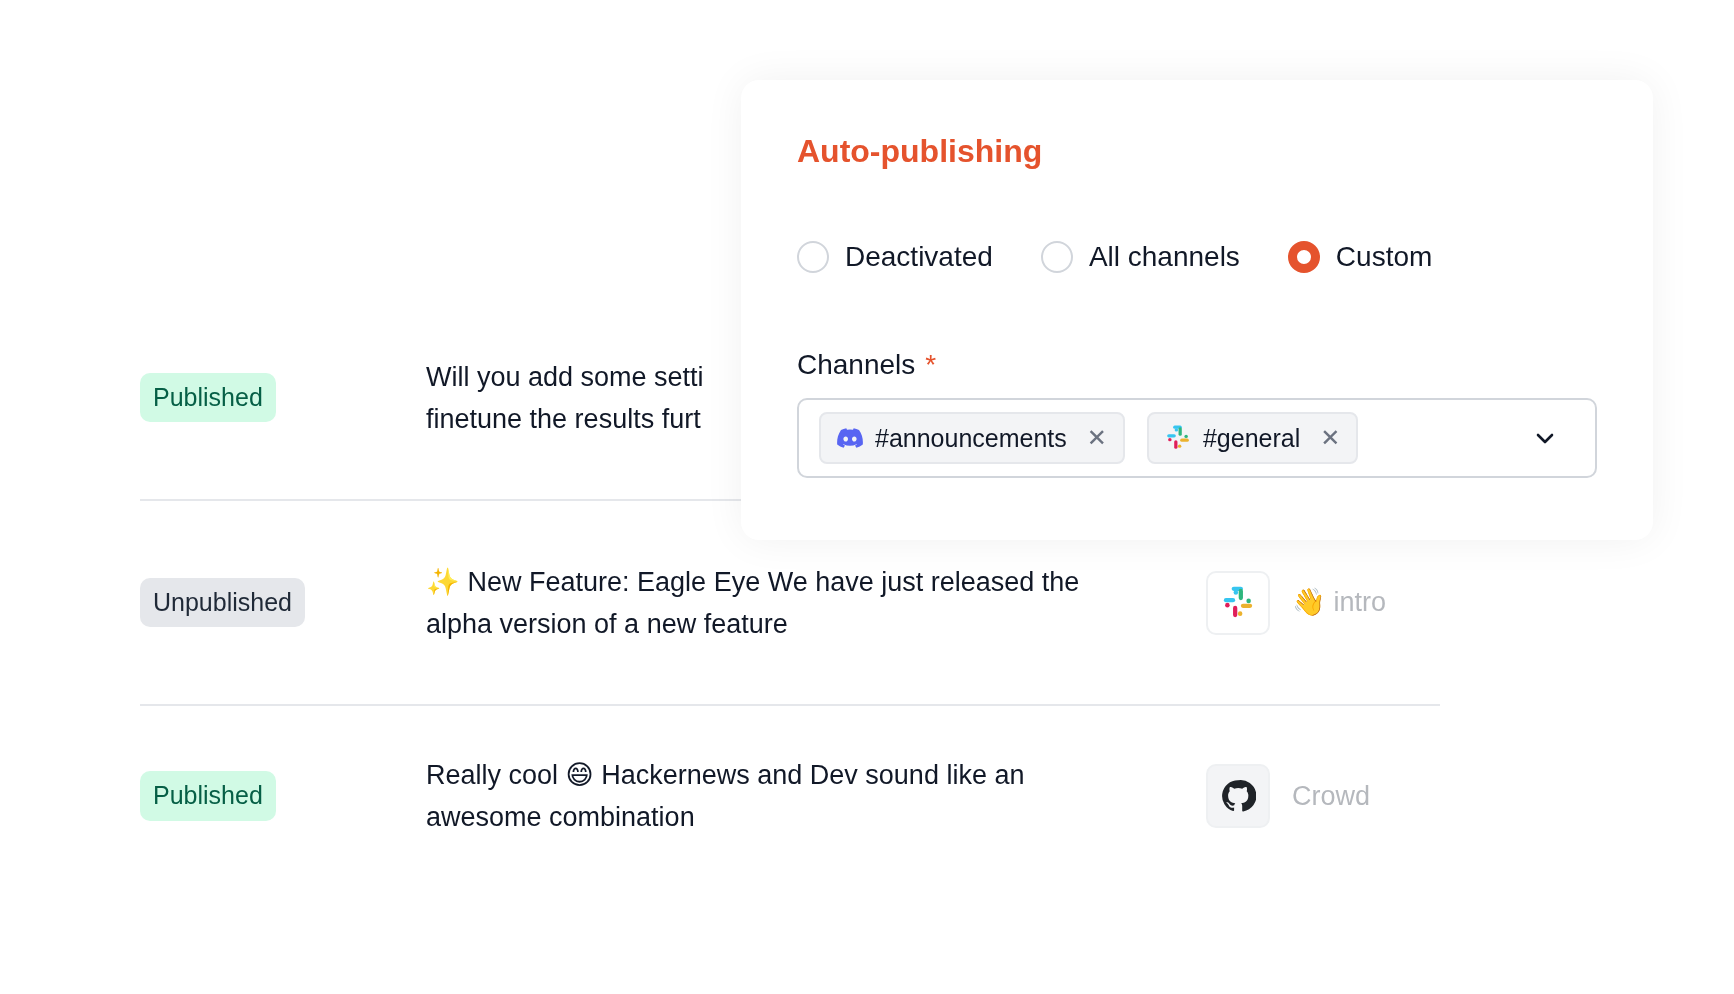  What do you see at coordinates (1331, 796) in the screenshot?
I see `source-text: Crowd` at bounding box center [1331, 796].